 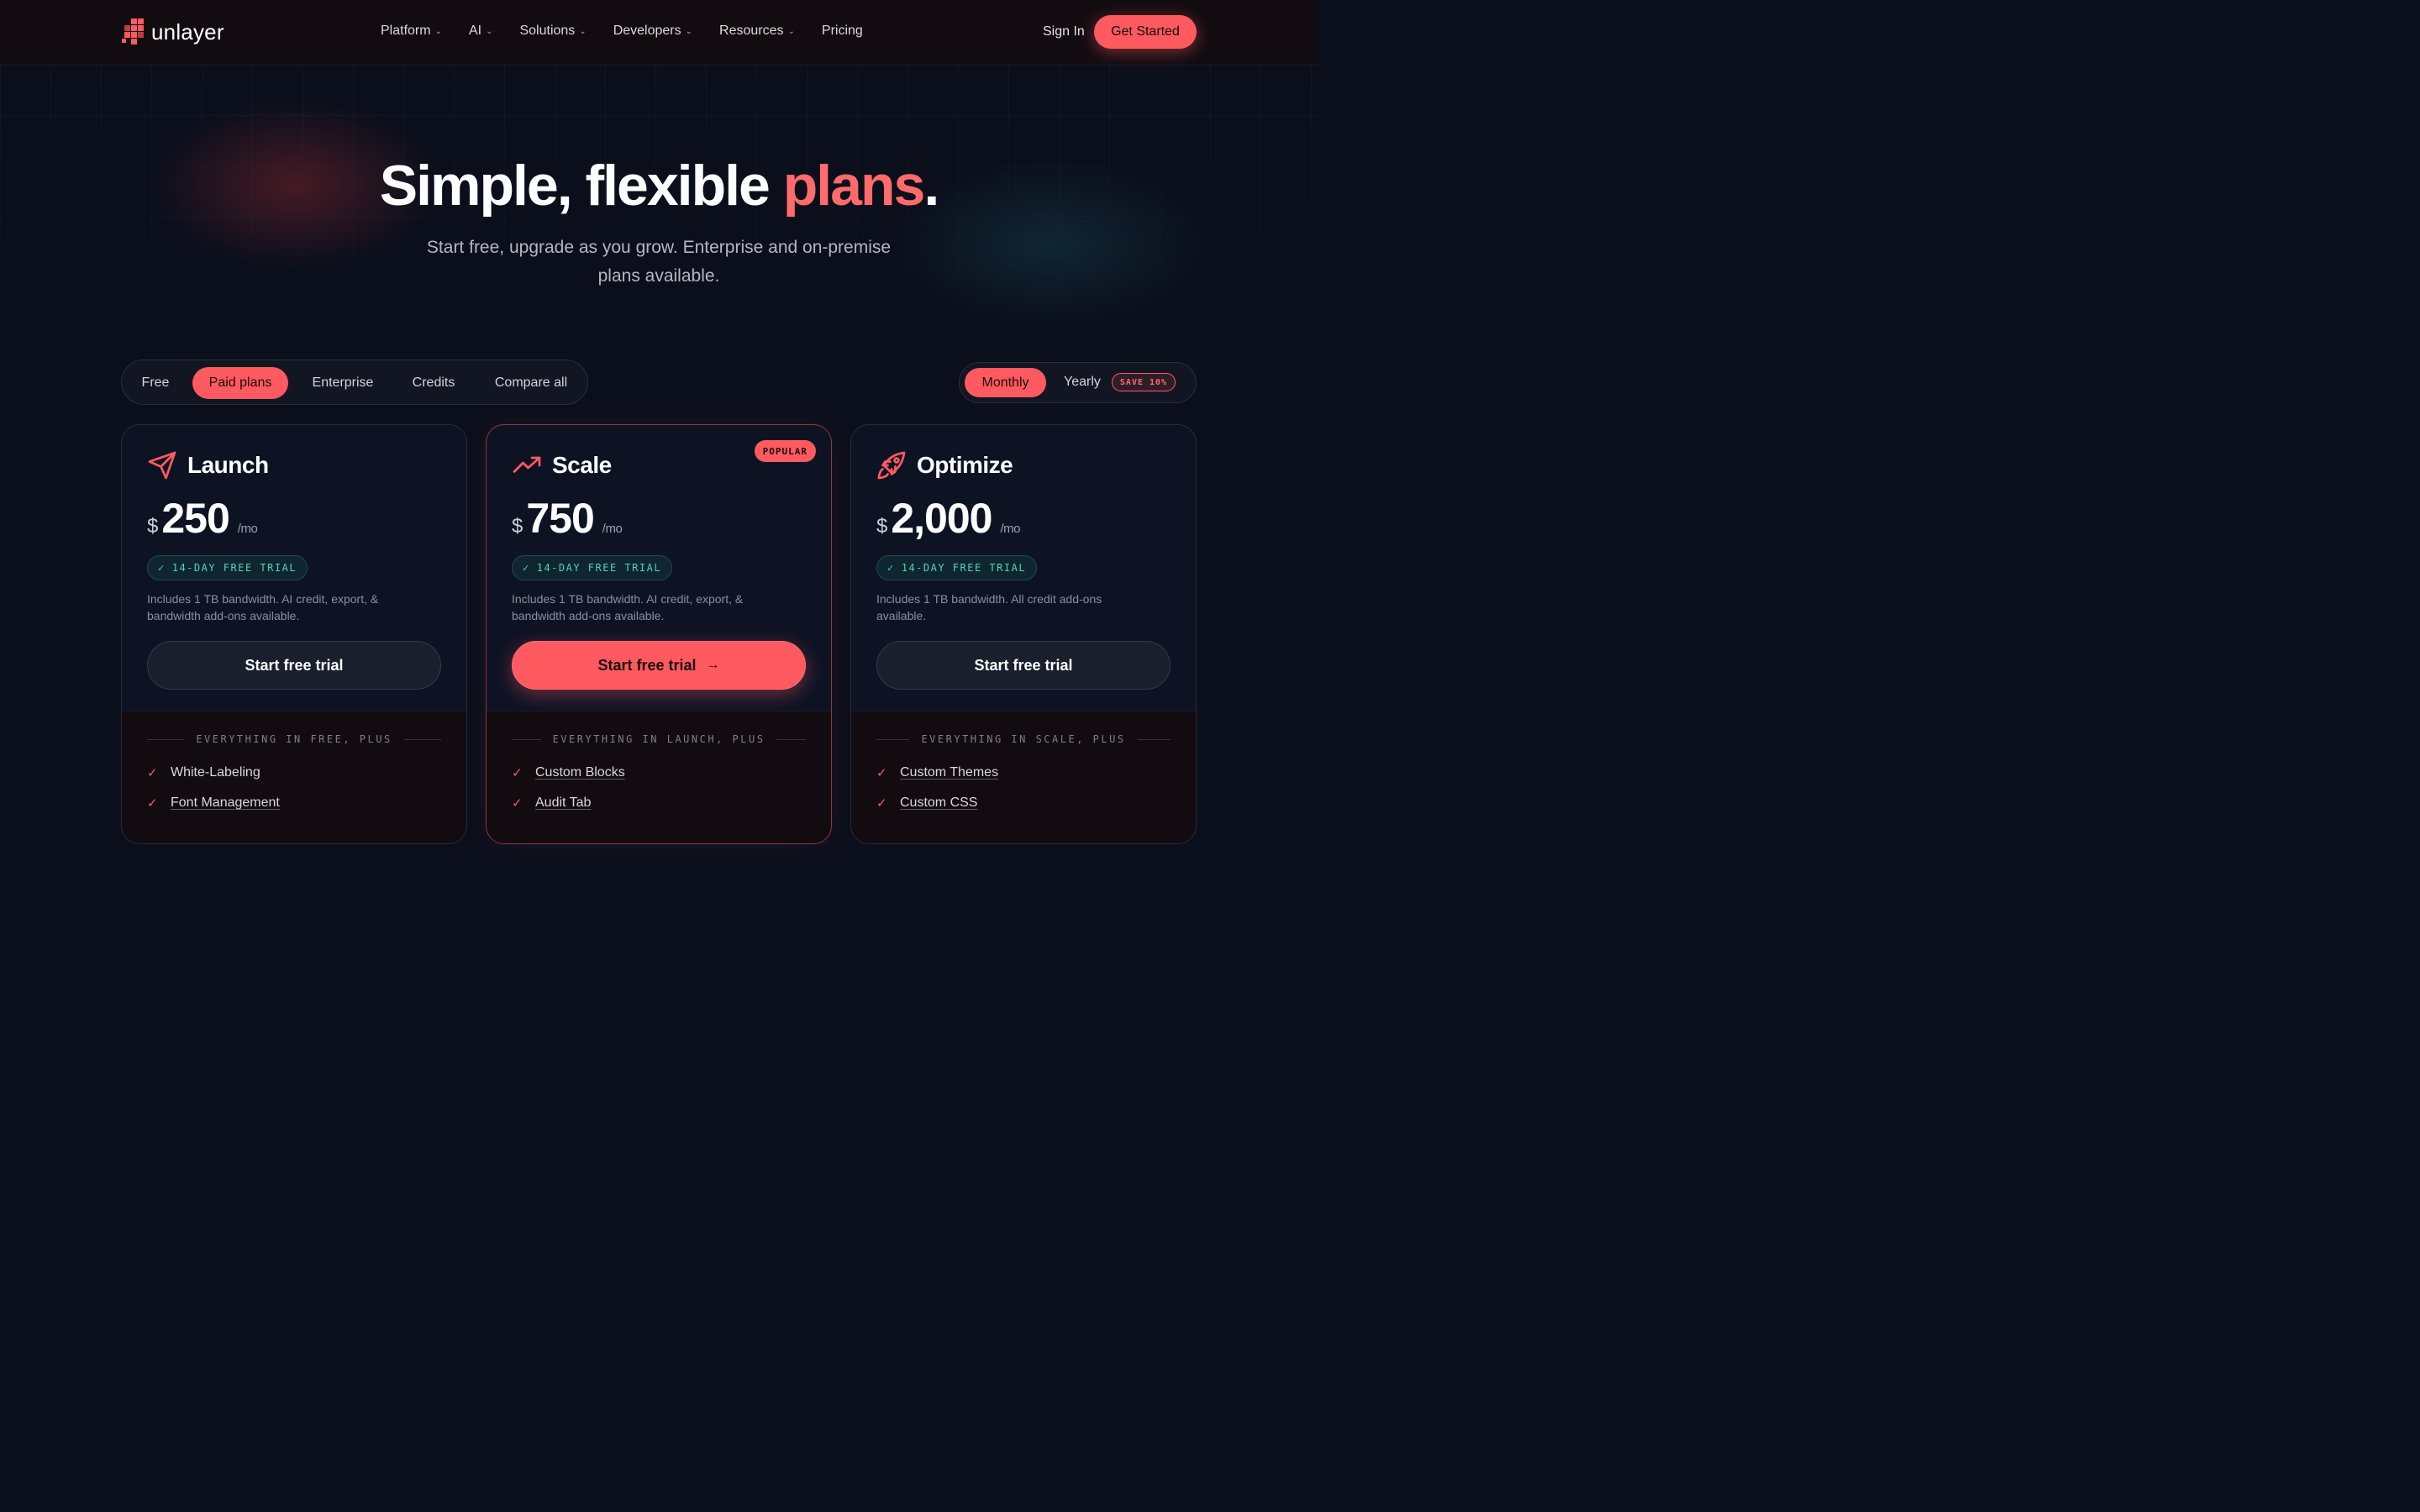 What do you see at coordinates (713, 665) in the screenshot?
I see `arrow-right-icon: →` at bounding box center [713, 665].